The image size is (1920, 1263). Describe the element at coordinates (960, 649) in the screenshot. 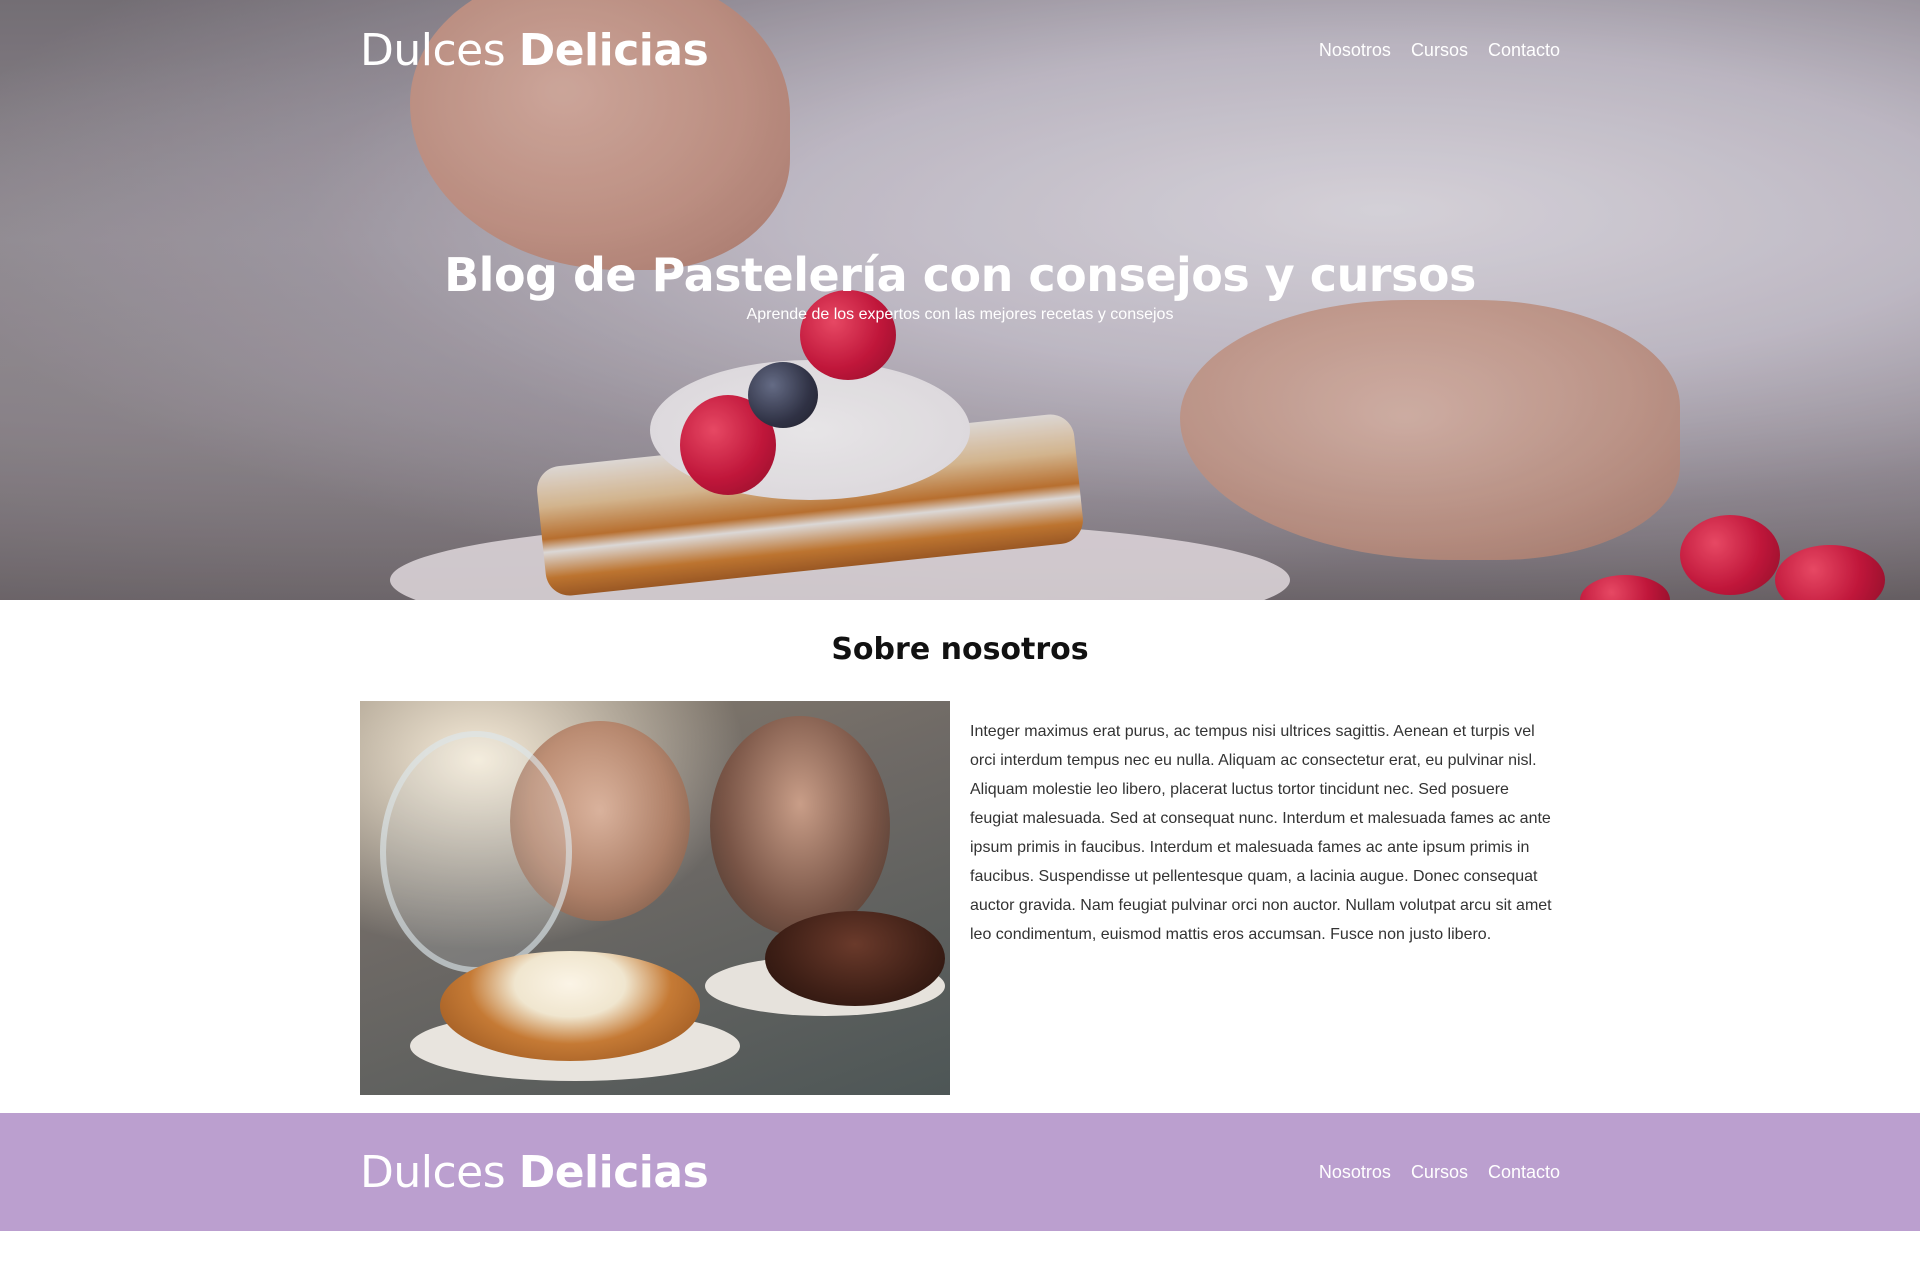

I see `about-title: Sobre nosotros` at that location.